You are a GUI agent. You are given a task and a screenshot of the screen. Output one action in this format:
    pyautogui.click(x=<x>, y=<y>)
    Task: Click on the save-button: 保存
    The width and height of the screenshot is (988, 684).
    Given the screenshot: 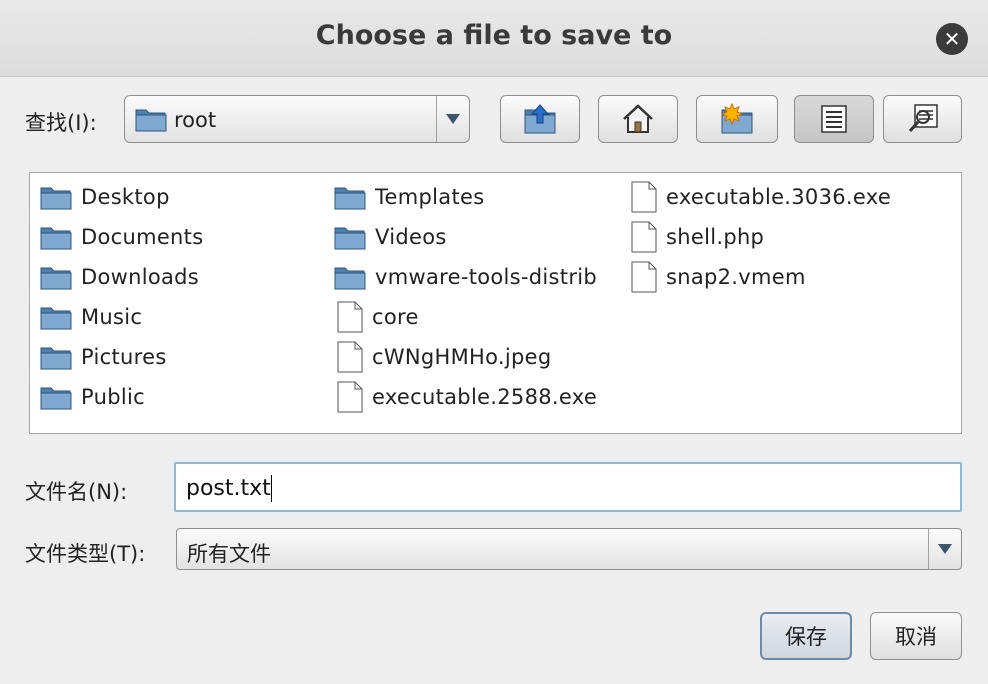 What is the action you would take?
    pyautogui.click(x=806, y=636)
    